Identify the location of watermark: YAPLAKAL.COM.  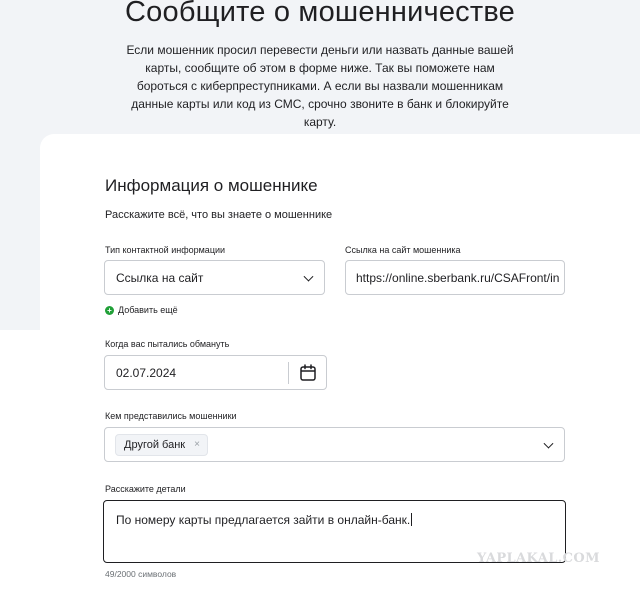
(538, 558).